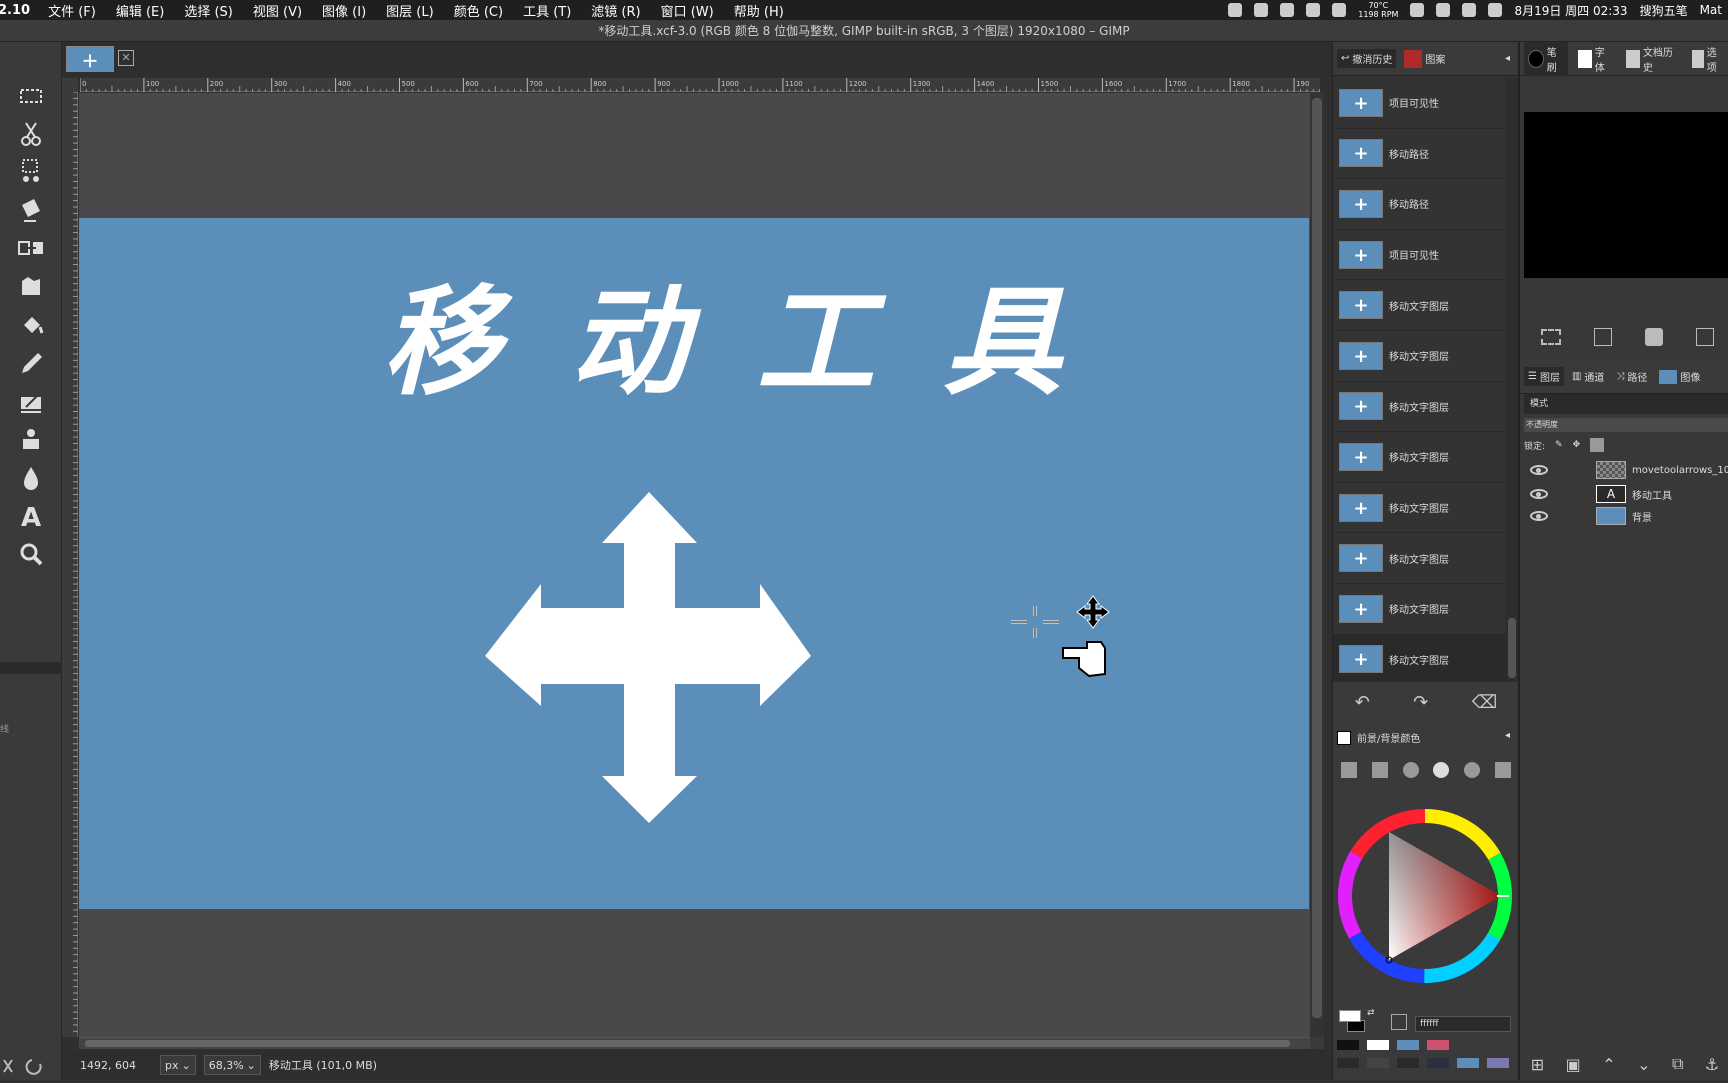 The image size is (1728, 1083). I want to click on selection-icon, so click(1550, 337).